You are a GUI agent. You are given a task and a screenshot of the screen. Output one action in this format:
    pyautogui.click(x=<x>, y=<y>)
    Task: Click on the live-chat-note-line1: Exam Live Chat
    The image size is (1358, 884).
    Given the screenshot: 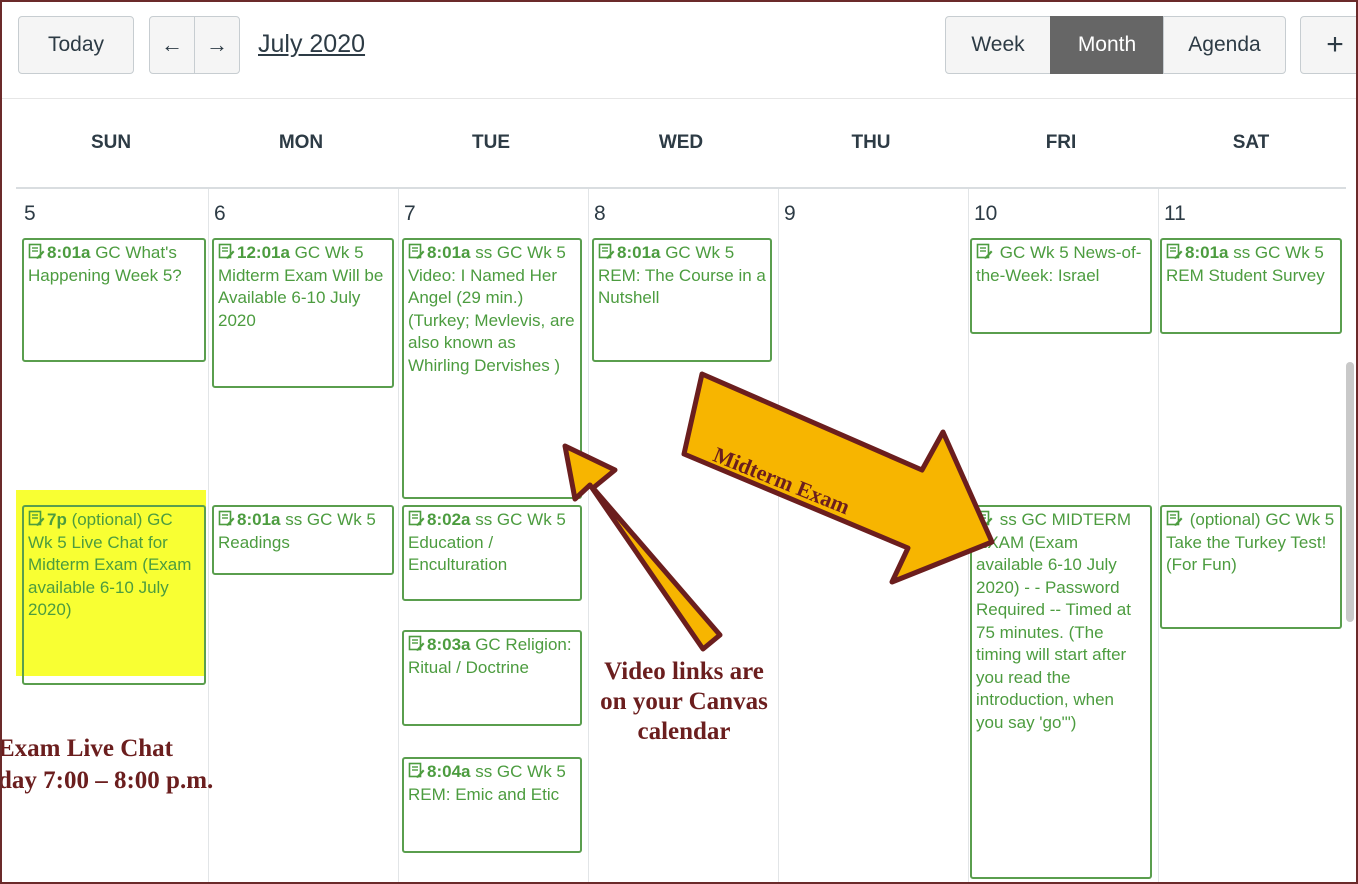 What is the action you would take?
    pyautogui.click(x=86, y=748)
    